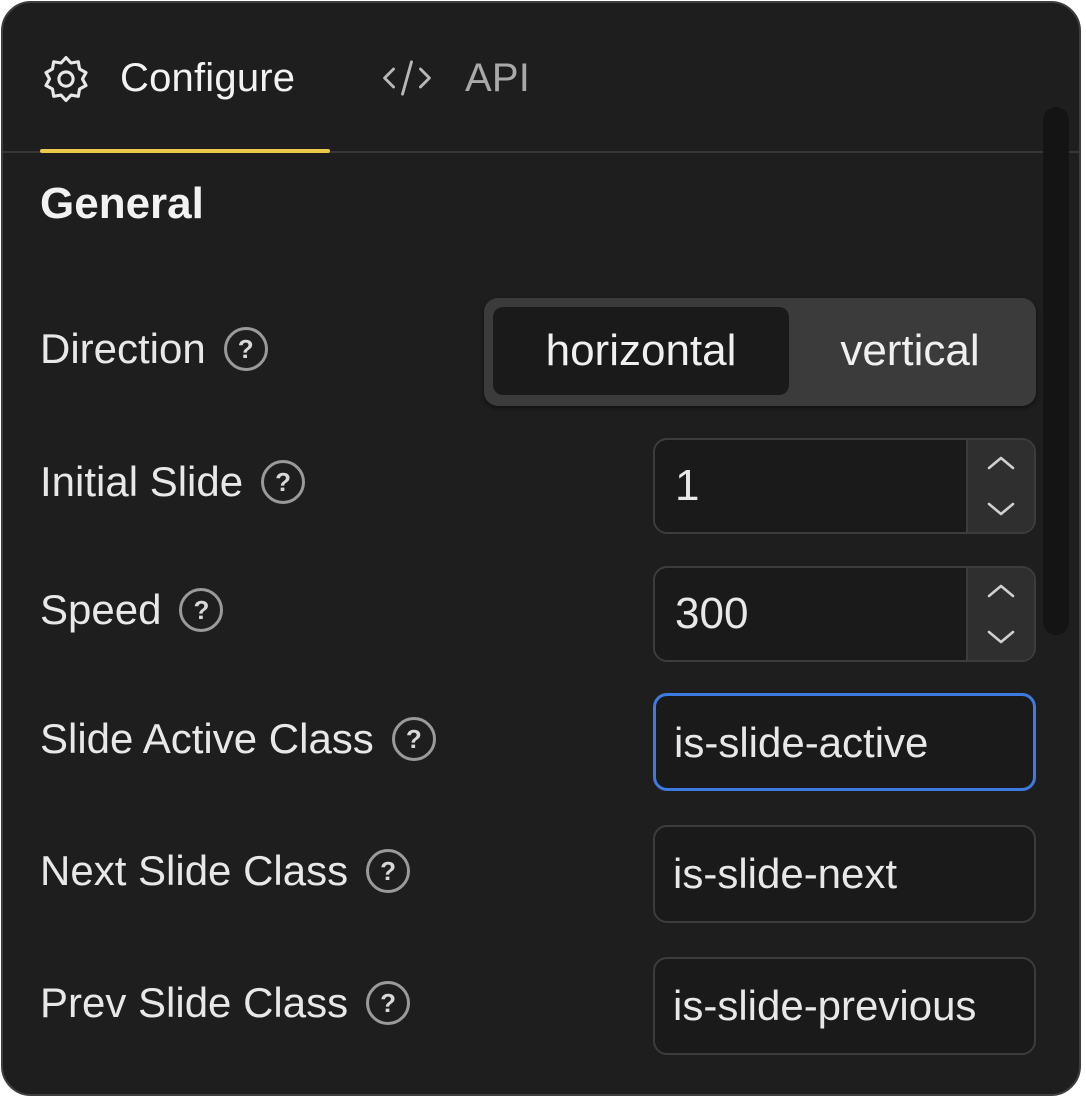 The height and width of the screenshot is (1101, 1086). I want to click on initial-slide-stepper, so click(1000, 486).